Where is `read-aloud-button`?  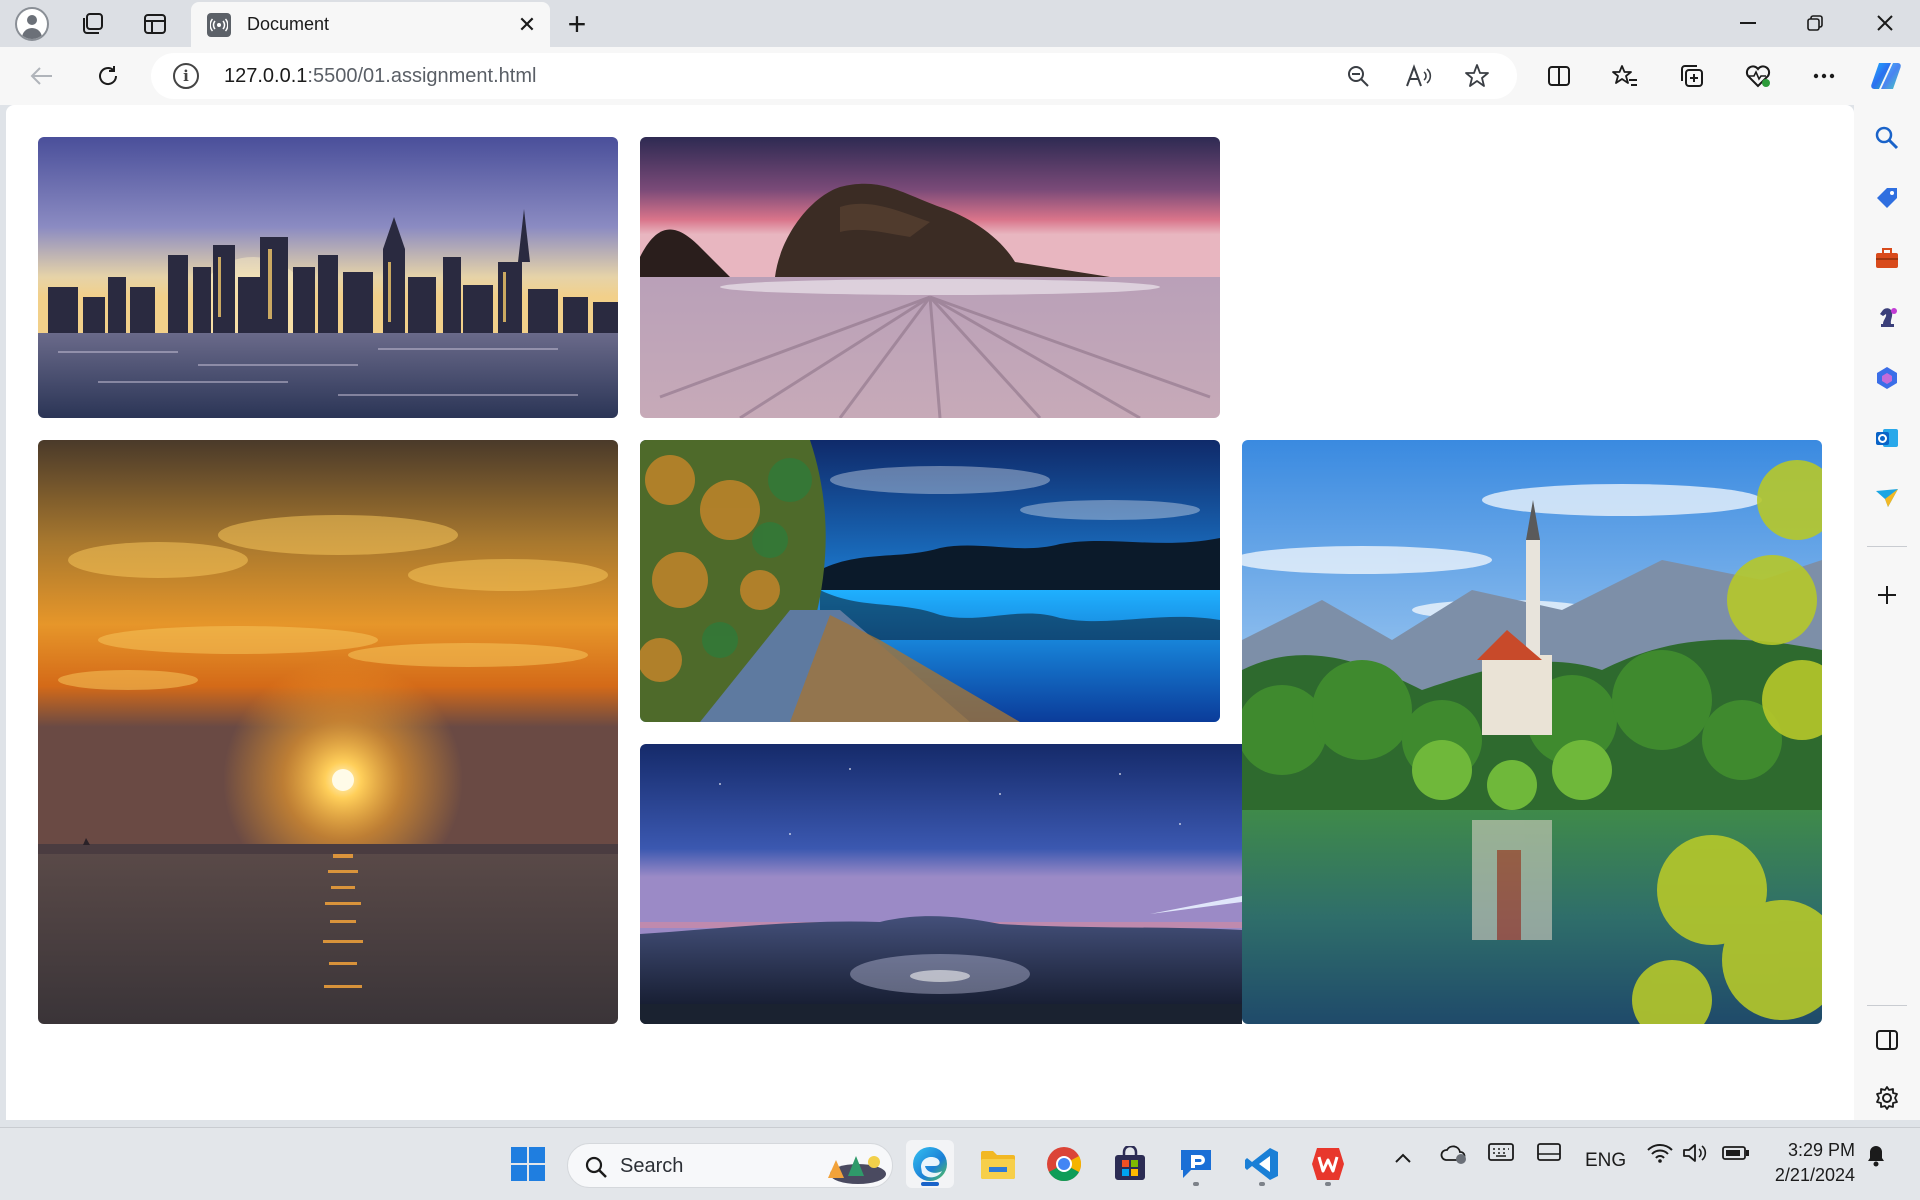
read-aloud-button is located at coordinates (1419, 76).